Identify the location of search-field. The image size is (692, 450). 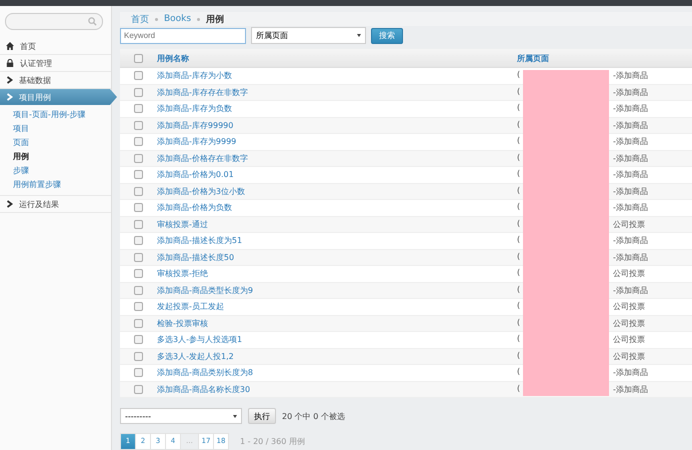
(54, 21).